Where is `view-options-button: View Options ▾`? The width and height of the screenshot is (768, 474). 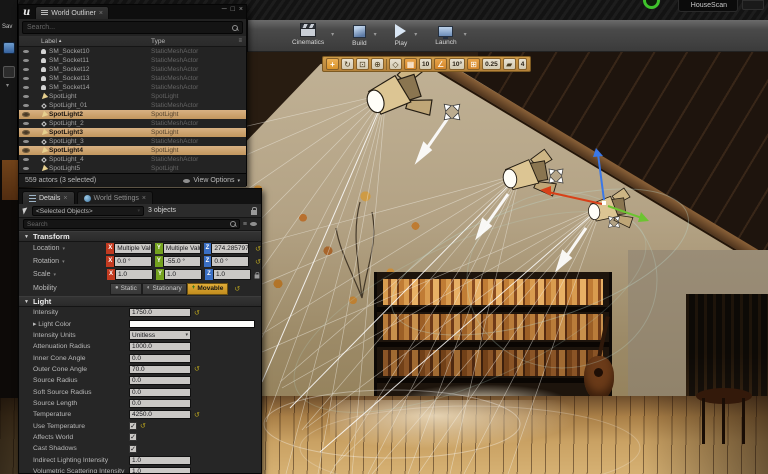
view-options-button: View Options ▾ is located at coordinates (211, 180).